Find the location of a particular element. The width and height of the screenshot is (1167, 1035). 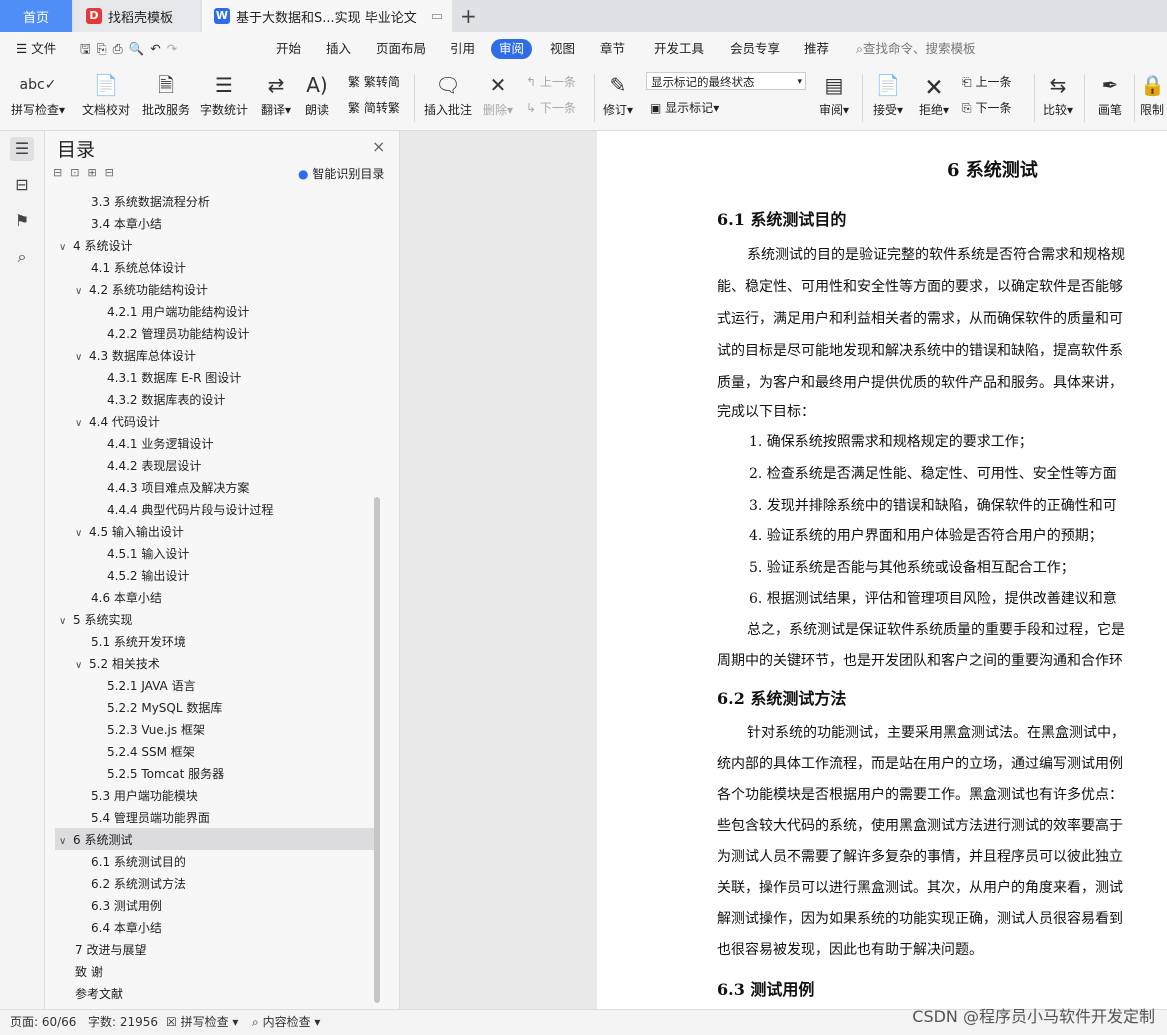

toc-item: 6.1 系统测试目的 is located at coordinates (138, 862).